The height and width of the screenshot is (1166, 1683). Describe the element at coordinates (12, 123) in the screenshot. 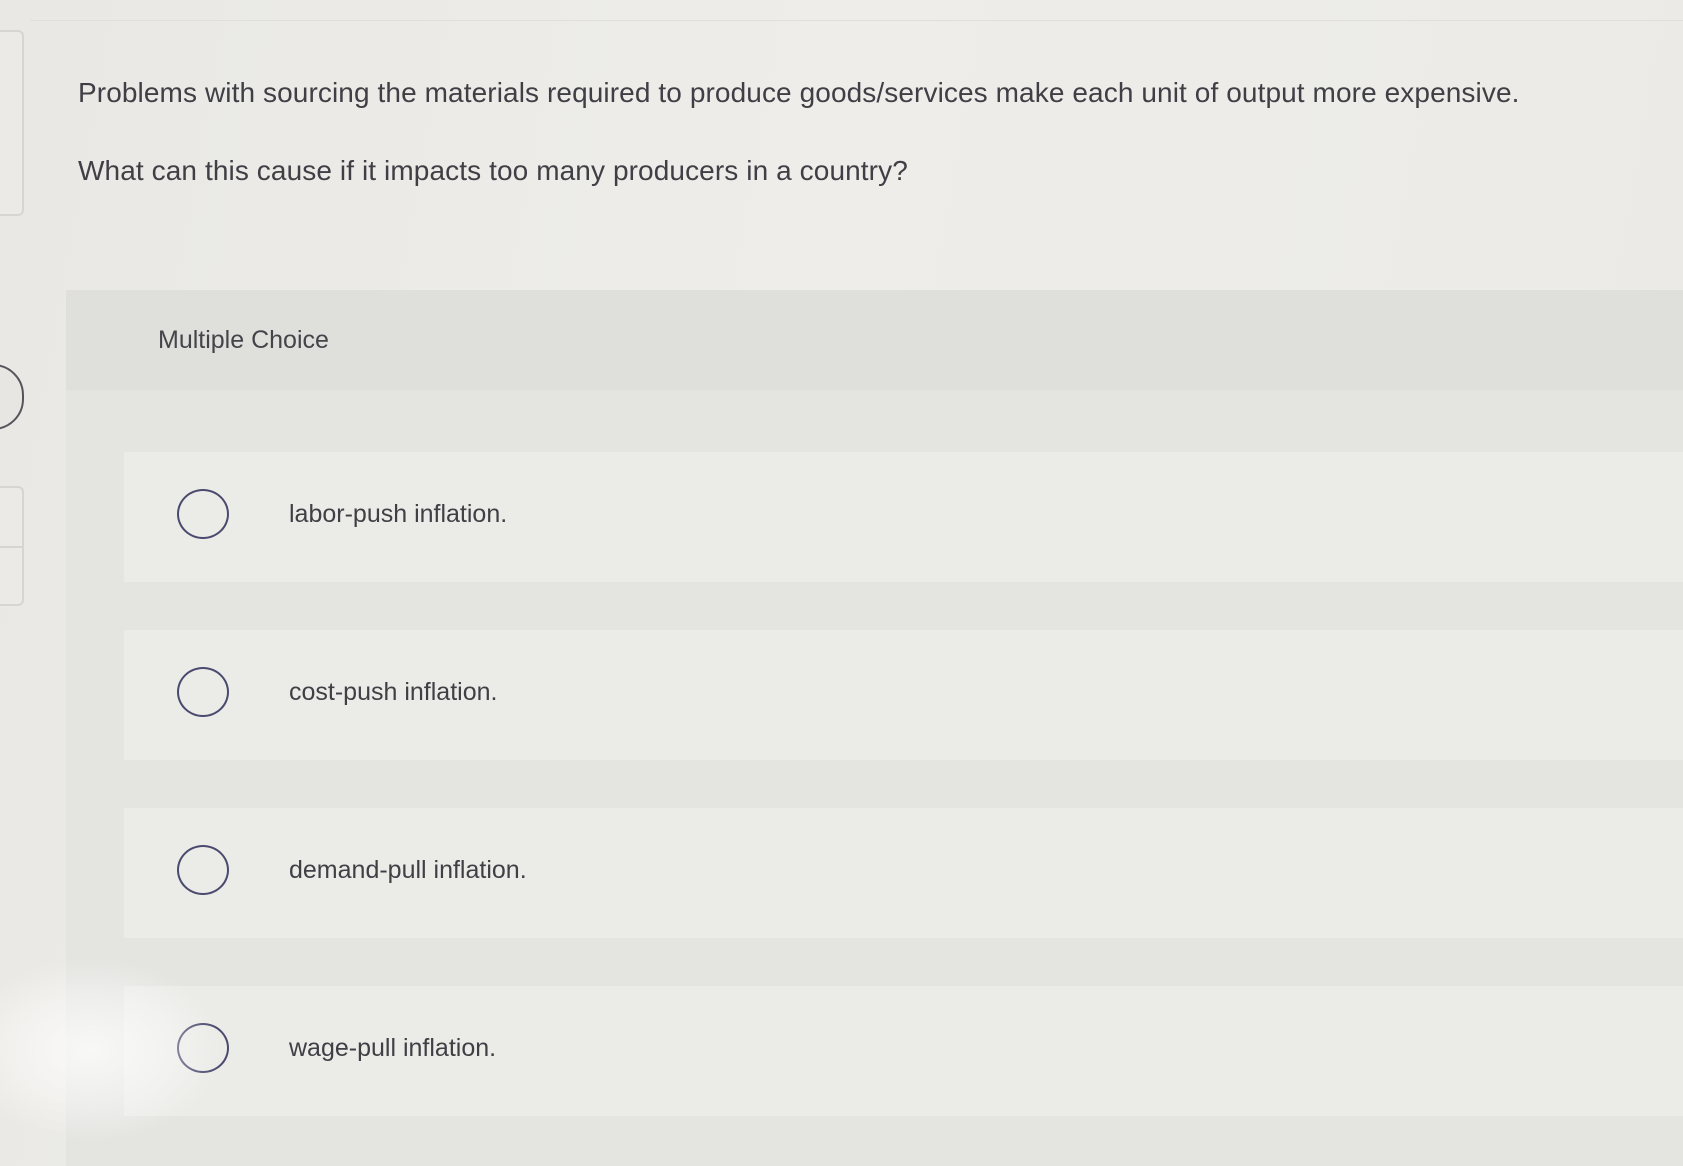

I see `left-sidebar-panel` at that location.